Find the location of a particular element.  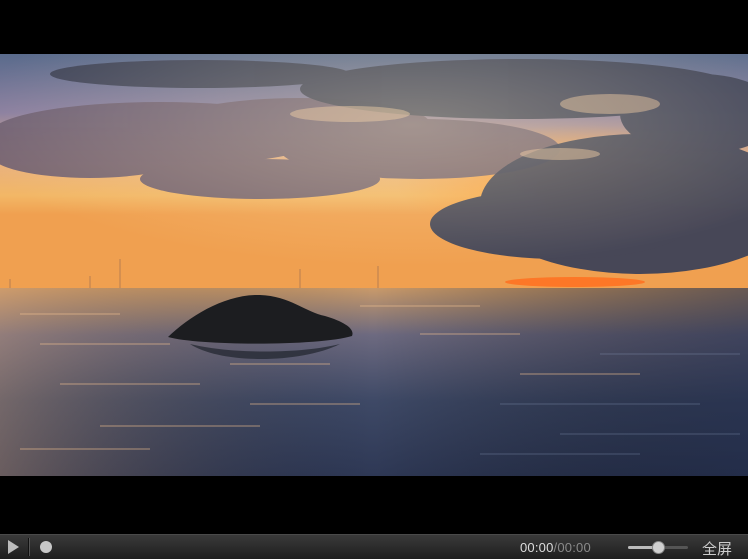

play-button is located at coordinates (13, 547).